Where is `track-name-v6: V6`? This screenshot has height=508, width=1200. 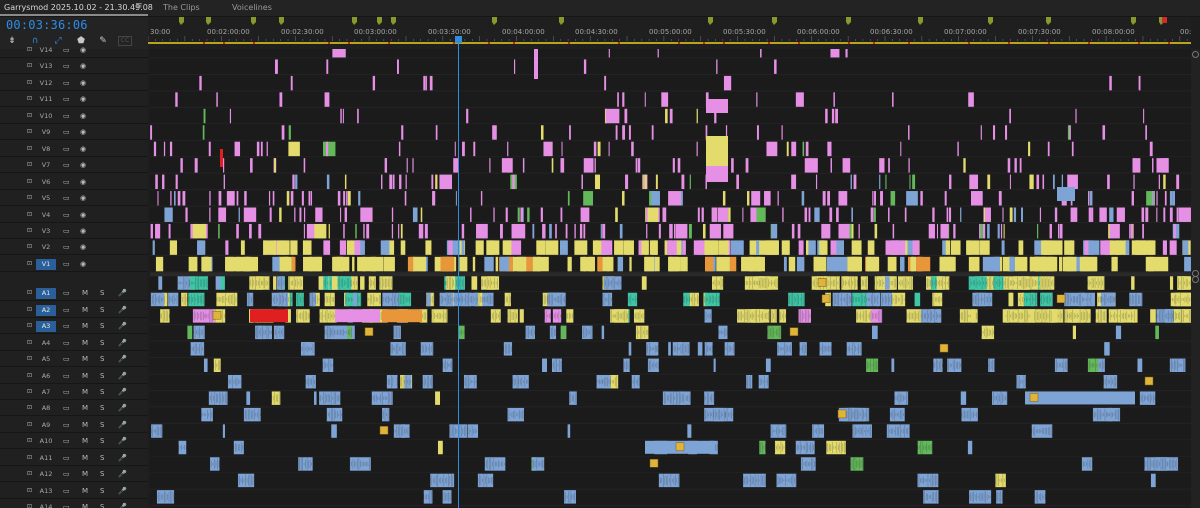 track-name-v6: V6 is located at coordinates (46, 182).